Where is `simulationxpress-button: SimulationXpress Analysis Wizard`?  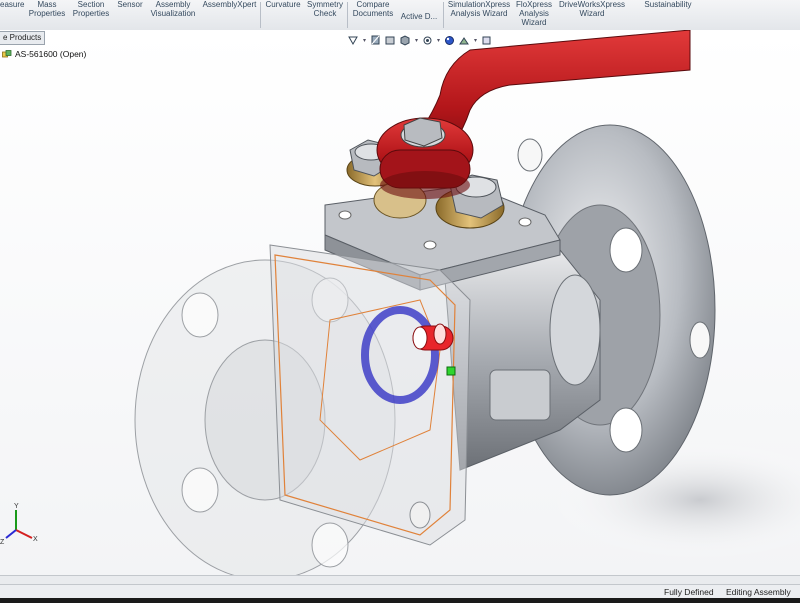 simulationxpress-button: SimulationXpress Analysis Wizard is located at coordinates (479, 9).